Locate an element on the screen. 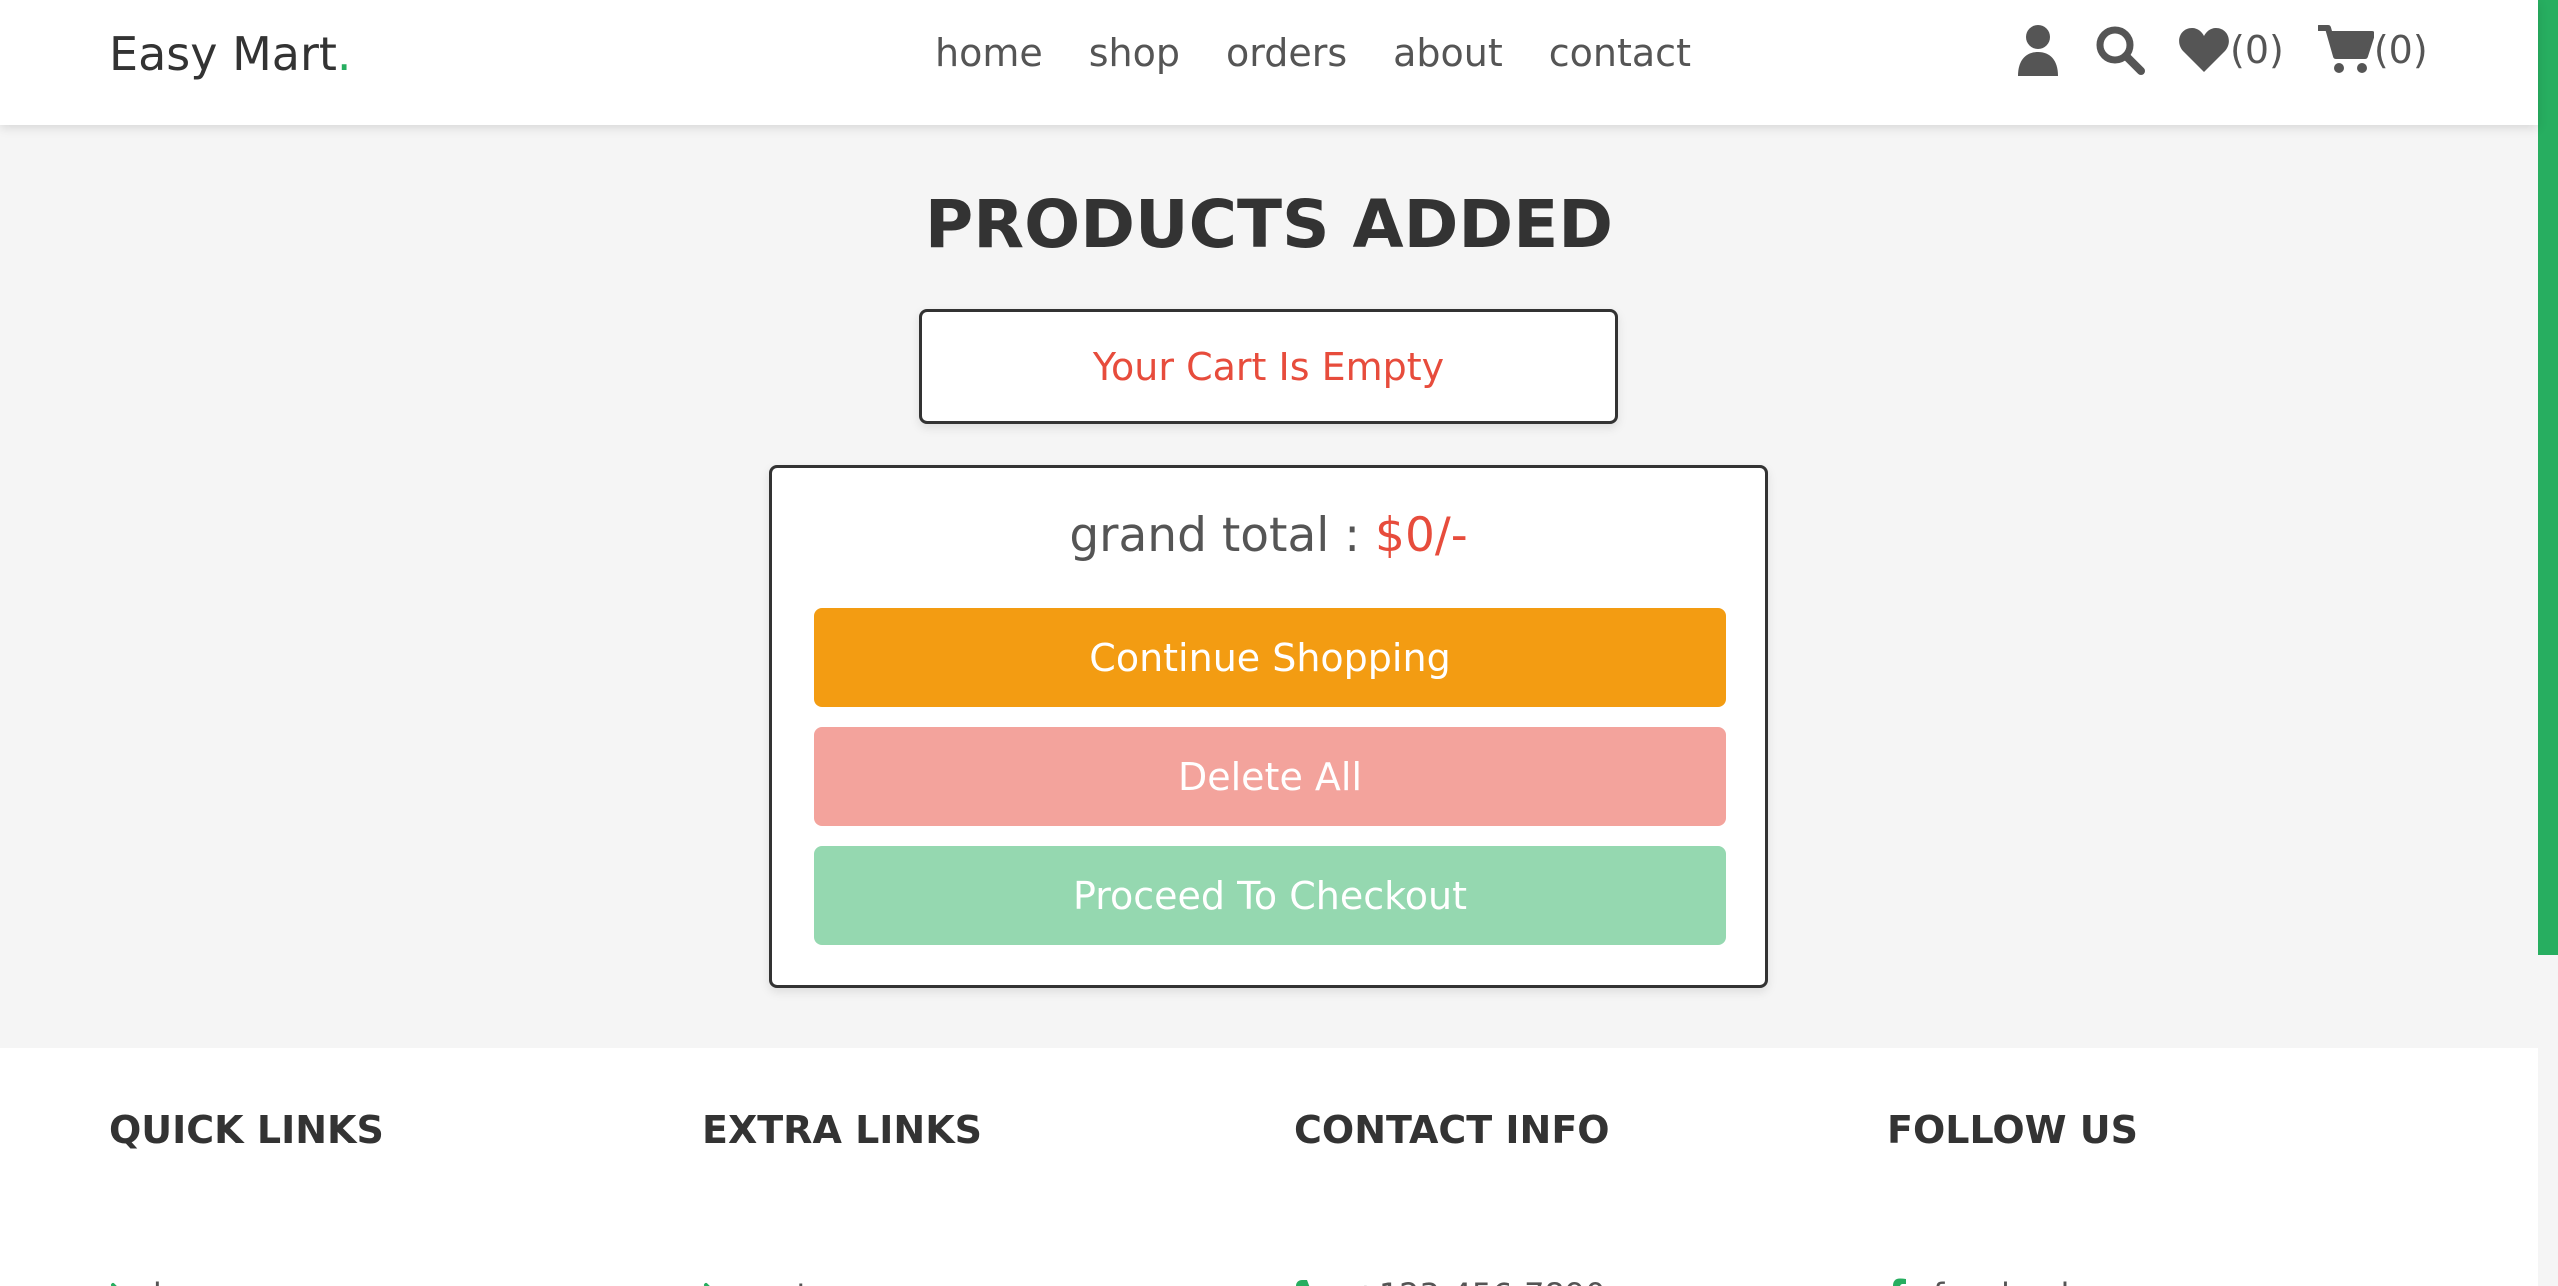 This screenshot has height=1286, width=2558. wishlist-count: (0) is located at coordinates (2257, 50).